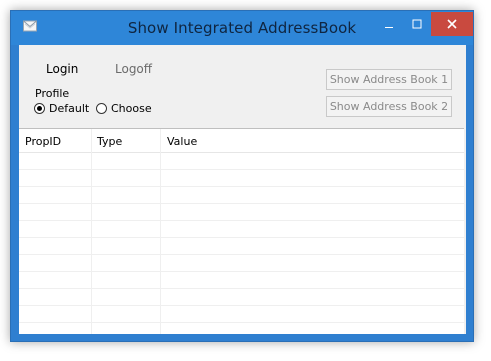 The width and height of the screenshot is (491, 361). What do you see at coordinates (389, 27) in the screenshot?
I see `minimize-icon` at bounding box center [389, 27].